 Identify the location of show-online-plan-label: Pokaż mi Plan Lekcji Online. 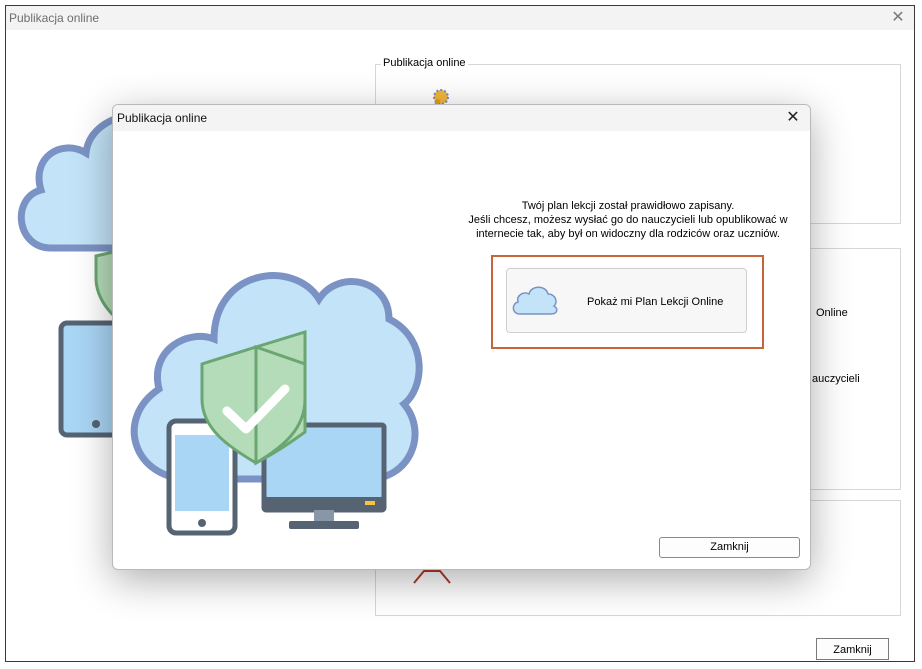
(655, 302).